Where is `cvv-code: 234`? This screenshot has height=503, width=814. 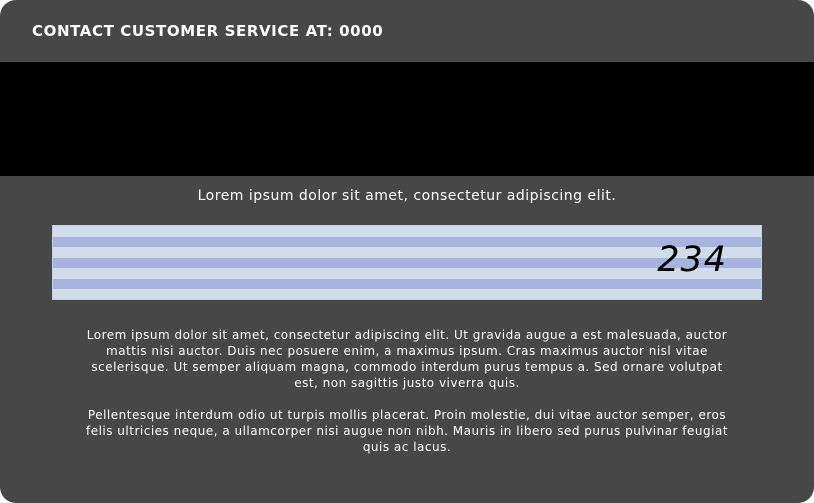 cvv-code: 234 is located at coordinates (692, 260).